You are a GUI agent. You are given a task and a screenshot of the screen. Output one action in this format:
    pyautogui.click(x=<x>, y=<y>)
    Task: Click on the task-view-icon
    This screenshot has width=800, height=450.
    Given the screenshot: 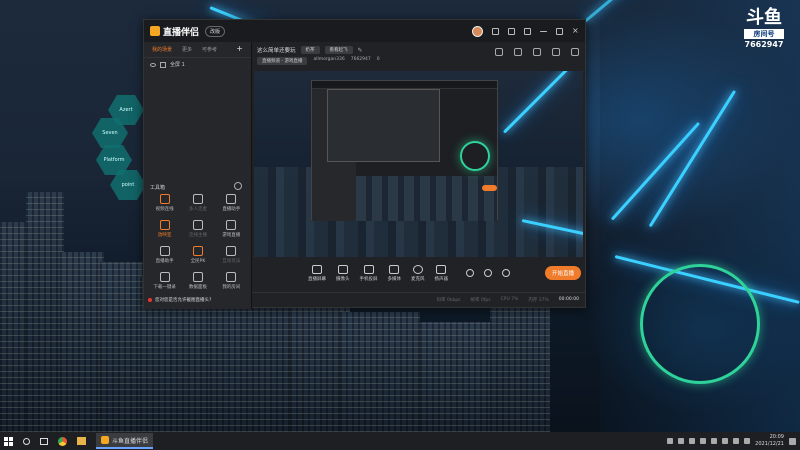 What is the action you would take?
    pyautogui.click(x=44, y=441)
    